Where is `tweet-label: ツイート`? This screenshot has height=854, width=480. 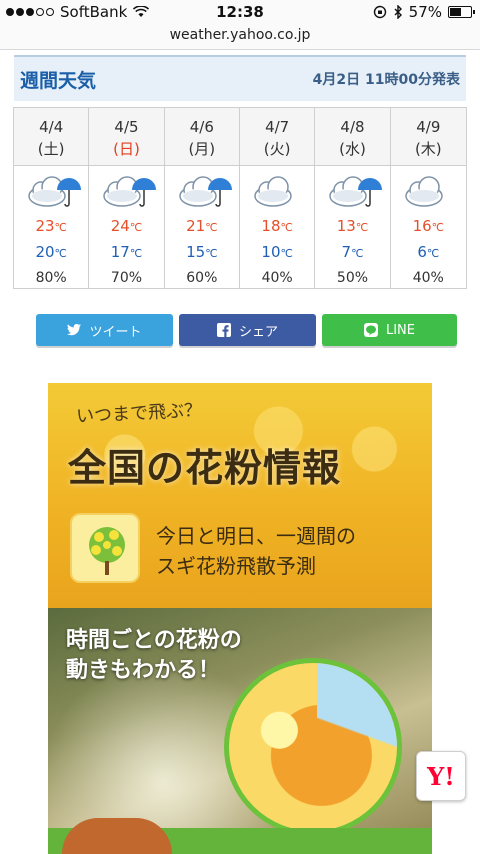 tweet-label: ツイート is located at coordinates (115, 332).